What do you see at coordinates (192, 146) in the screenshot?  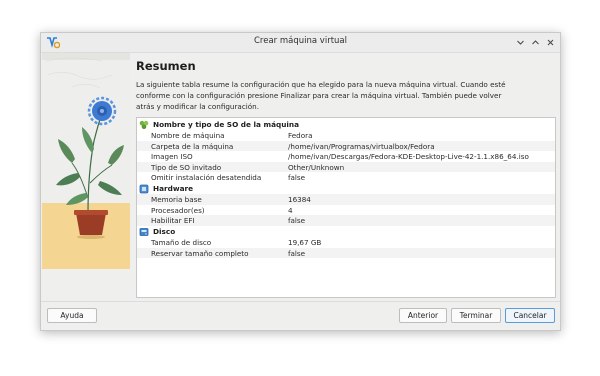 I see `row-key: Carpeta de la máquina` at bounding box center [192, 146].